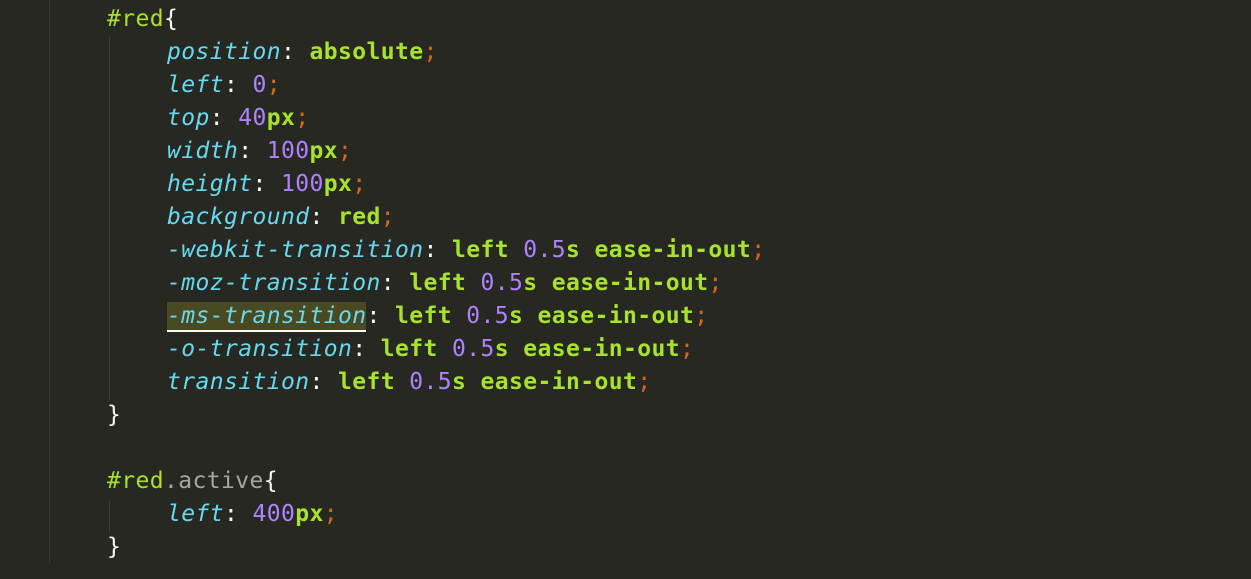  I want to click on value-keyword: absolute, so click(366, 52).